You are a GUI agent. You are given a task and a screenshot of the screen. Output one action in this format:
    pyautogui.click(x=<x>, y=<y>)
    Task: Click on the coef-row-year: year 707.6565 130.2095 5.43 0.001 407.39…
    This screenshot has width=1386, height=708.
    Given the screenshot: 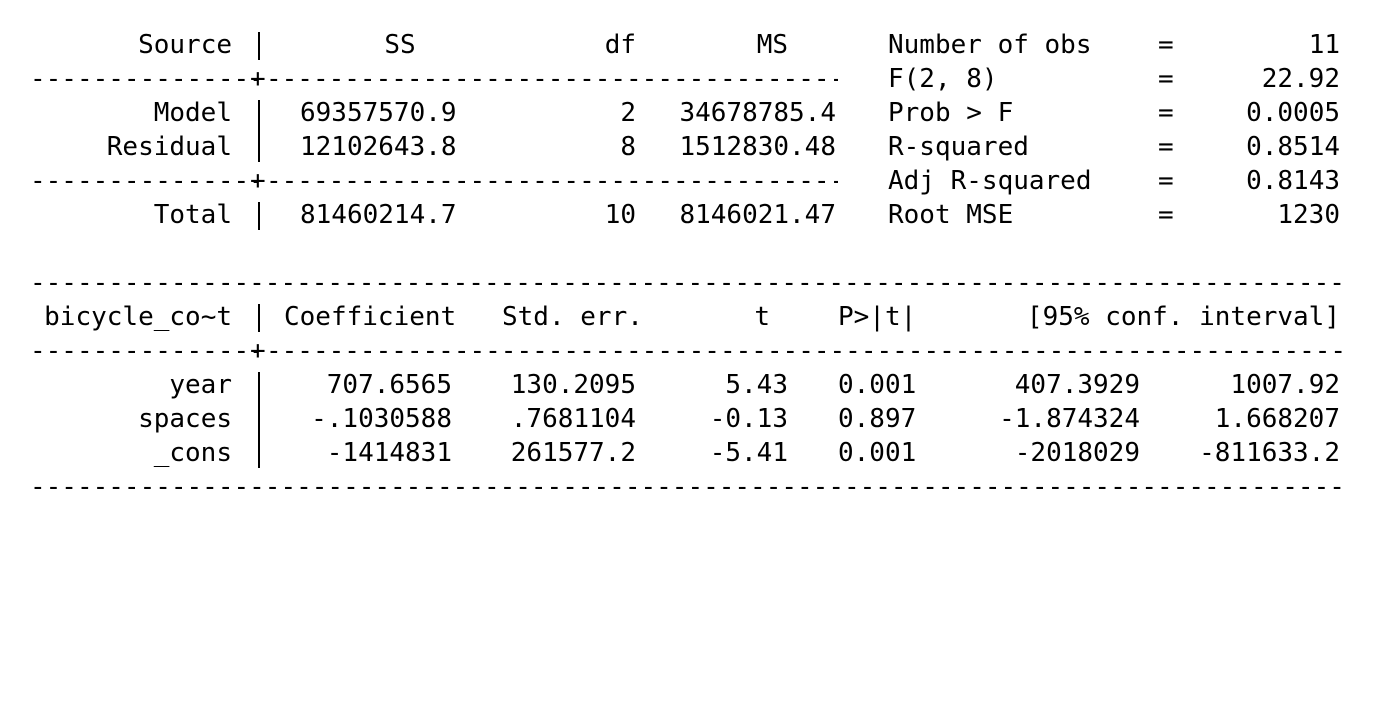 What is the action you would take?
    pyautogui.click(x=670, y=385)
    